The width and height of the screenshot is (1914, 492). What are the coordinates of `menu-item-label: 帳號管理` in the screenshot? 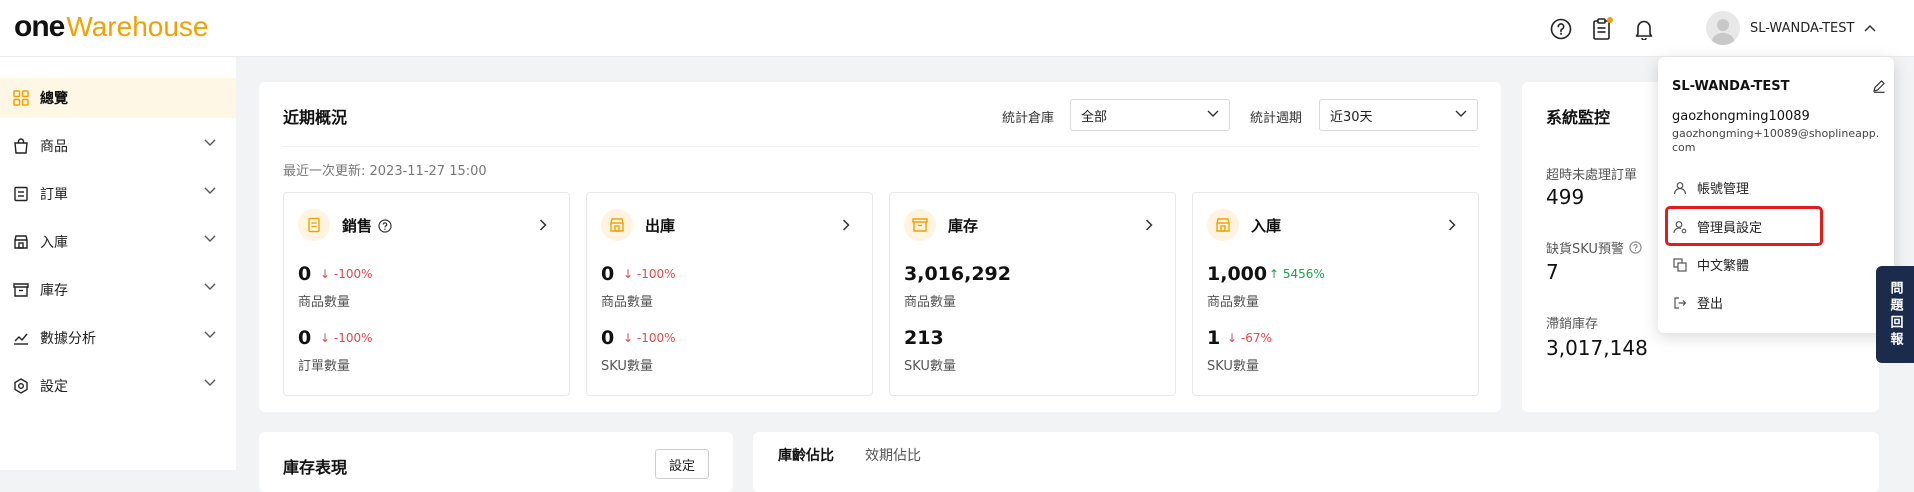 It's located at (1723, 189).